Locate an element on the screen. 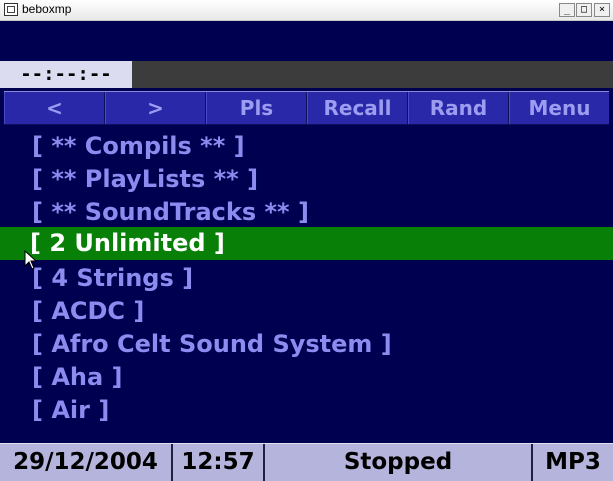 The height and width of the screenshot is (481, 613). close-button: × is located at coordinates (602, 10).